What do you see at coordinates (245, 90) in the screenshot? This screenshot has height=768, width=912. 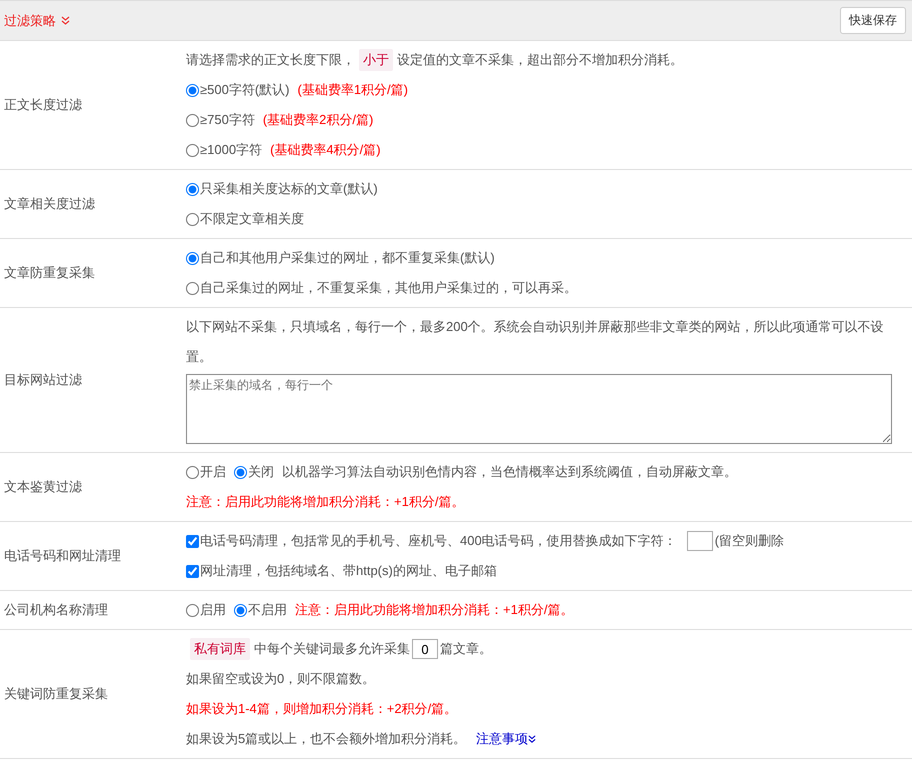 I see `option-label: ≥500字符(默认)` at bounding box center [245, 90].